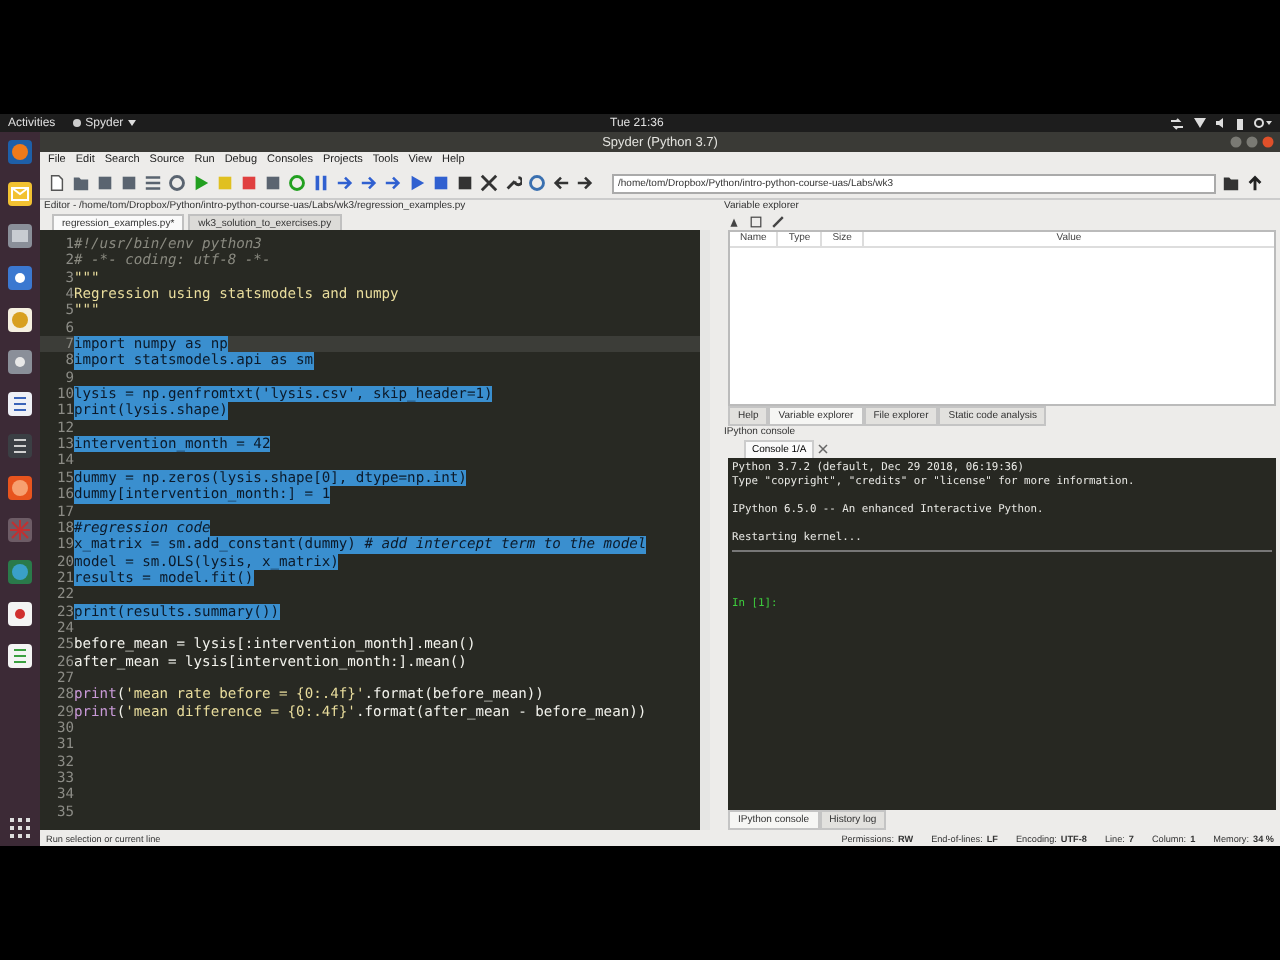  Describe the element at coordinates (20, 194) in the screenshot. I see `mail-icon` at that location.